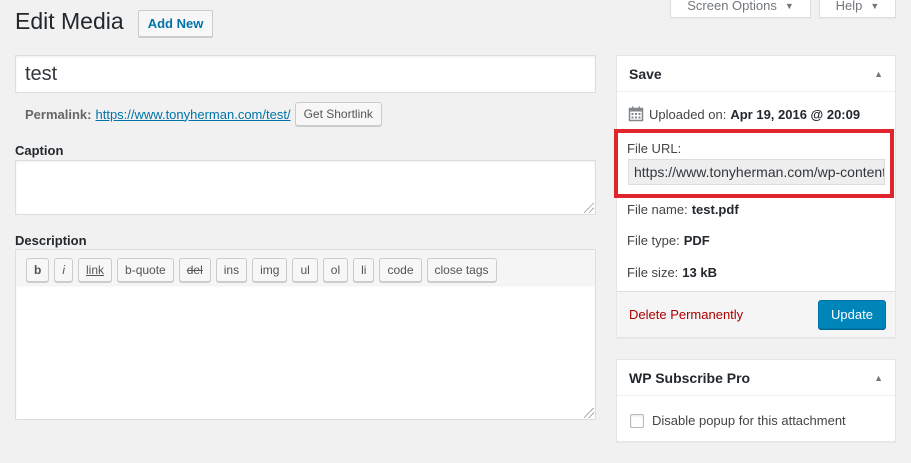 This screenshot has width=911, height=463. Describe the element at coordinates (145, 270) in the screenshot. I see `qt-blockquote-button: b-quote` at that location.